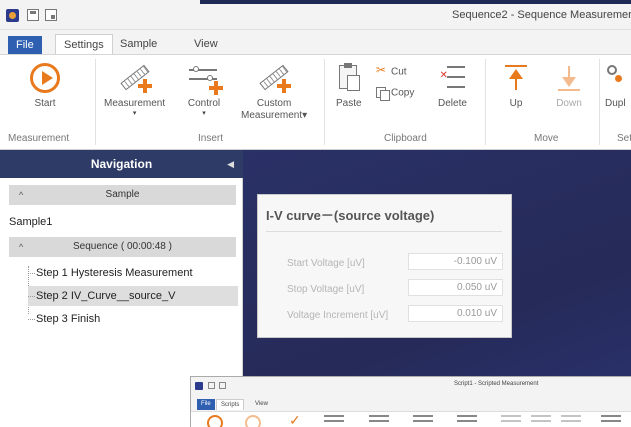  I want to click on arrow-down-icon, so click(569, 78).